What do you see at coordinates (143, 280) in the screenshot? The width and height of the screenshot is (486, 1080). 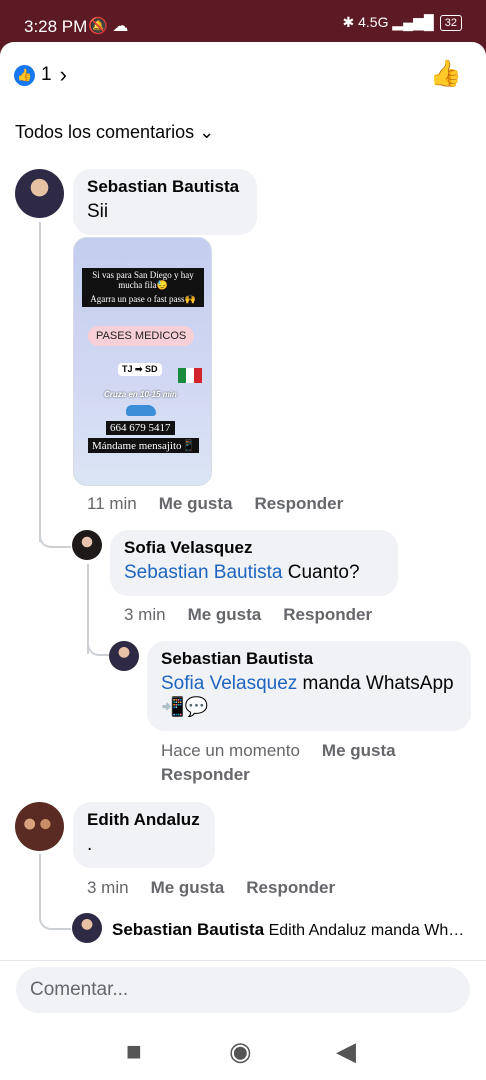 I see `image-text-line1: Si vas para San Diego y hay mucha fila😓` at bounding box center [143, 280].